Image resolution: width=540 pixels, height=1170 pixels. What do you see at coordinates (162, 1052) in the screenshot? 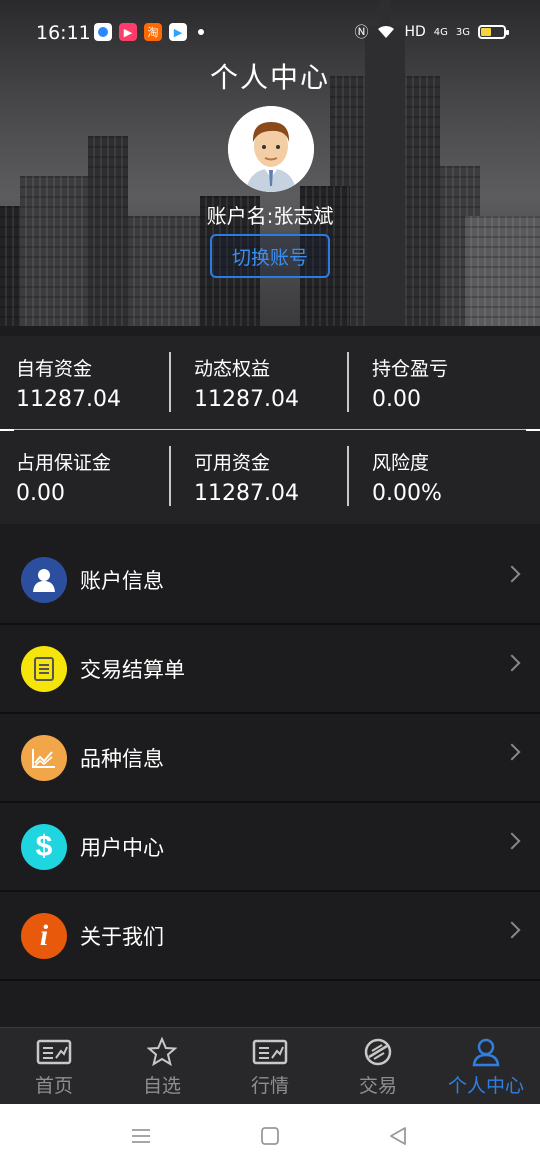
I see `star-icon` at bounding box center [162, 1052].